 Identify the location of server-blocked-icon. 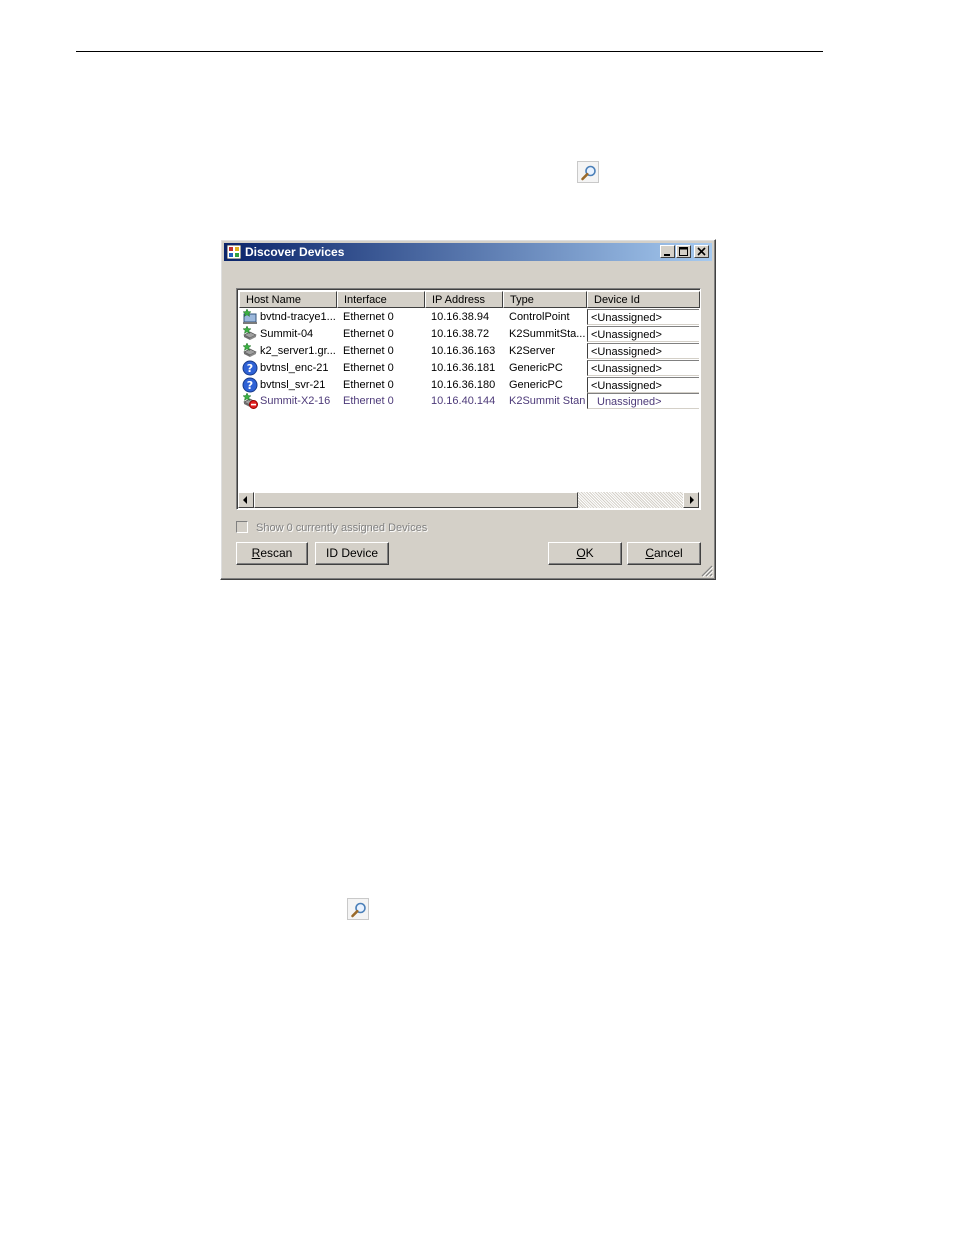
(250, 401).